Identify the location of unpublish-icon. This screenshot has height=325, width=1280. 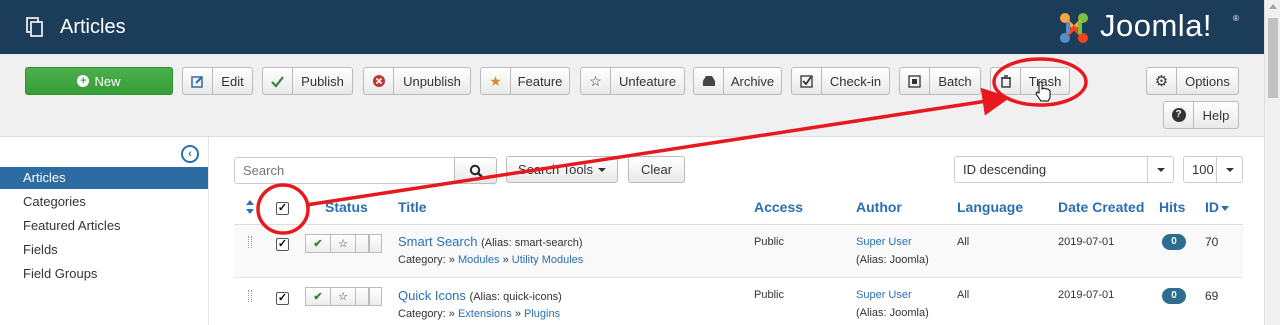
(379, 81).